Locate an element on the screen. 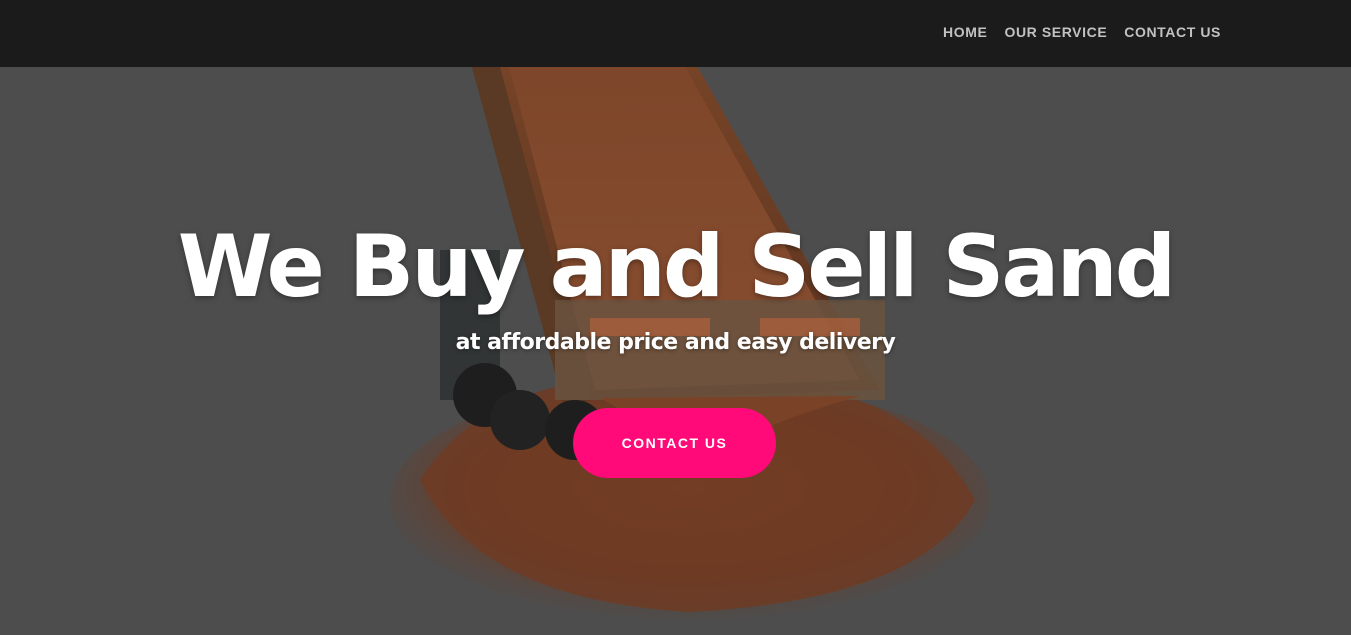  nav-item-home: HOME is located at coordinates (965, 32).